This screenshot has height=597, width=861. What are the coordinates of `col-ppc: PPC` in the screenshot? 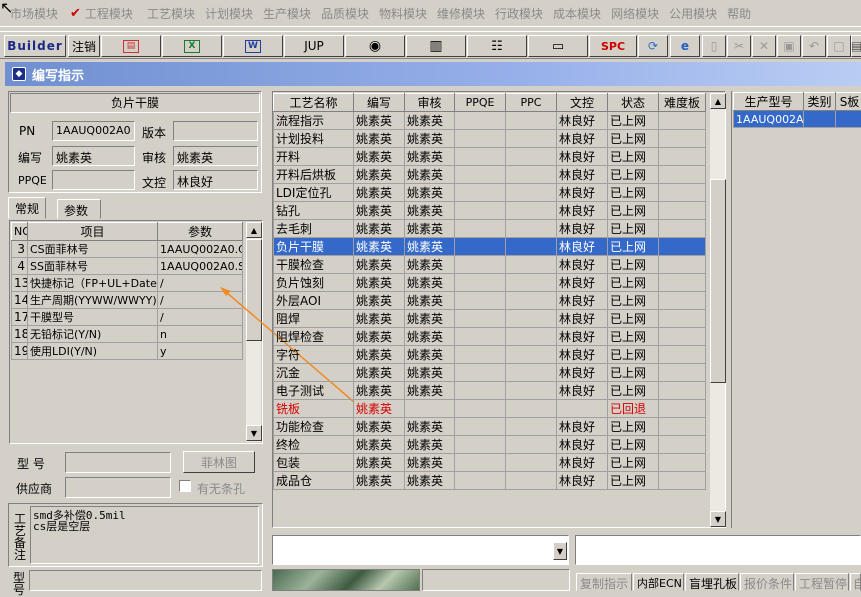 It's located at (531, 103).